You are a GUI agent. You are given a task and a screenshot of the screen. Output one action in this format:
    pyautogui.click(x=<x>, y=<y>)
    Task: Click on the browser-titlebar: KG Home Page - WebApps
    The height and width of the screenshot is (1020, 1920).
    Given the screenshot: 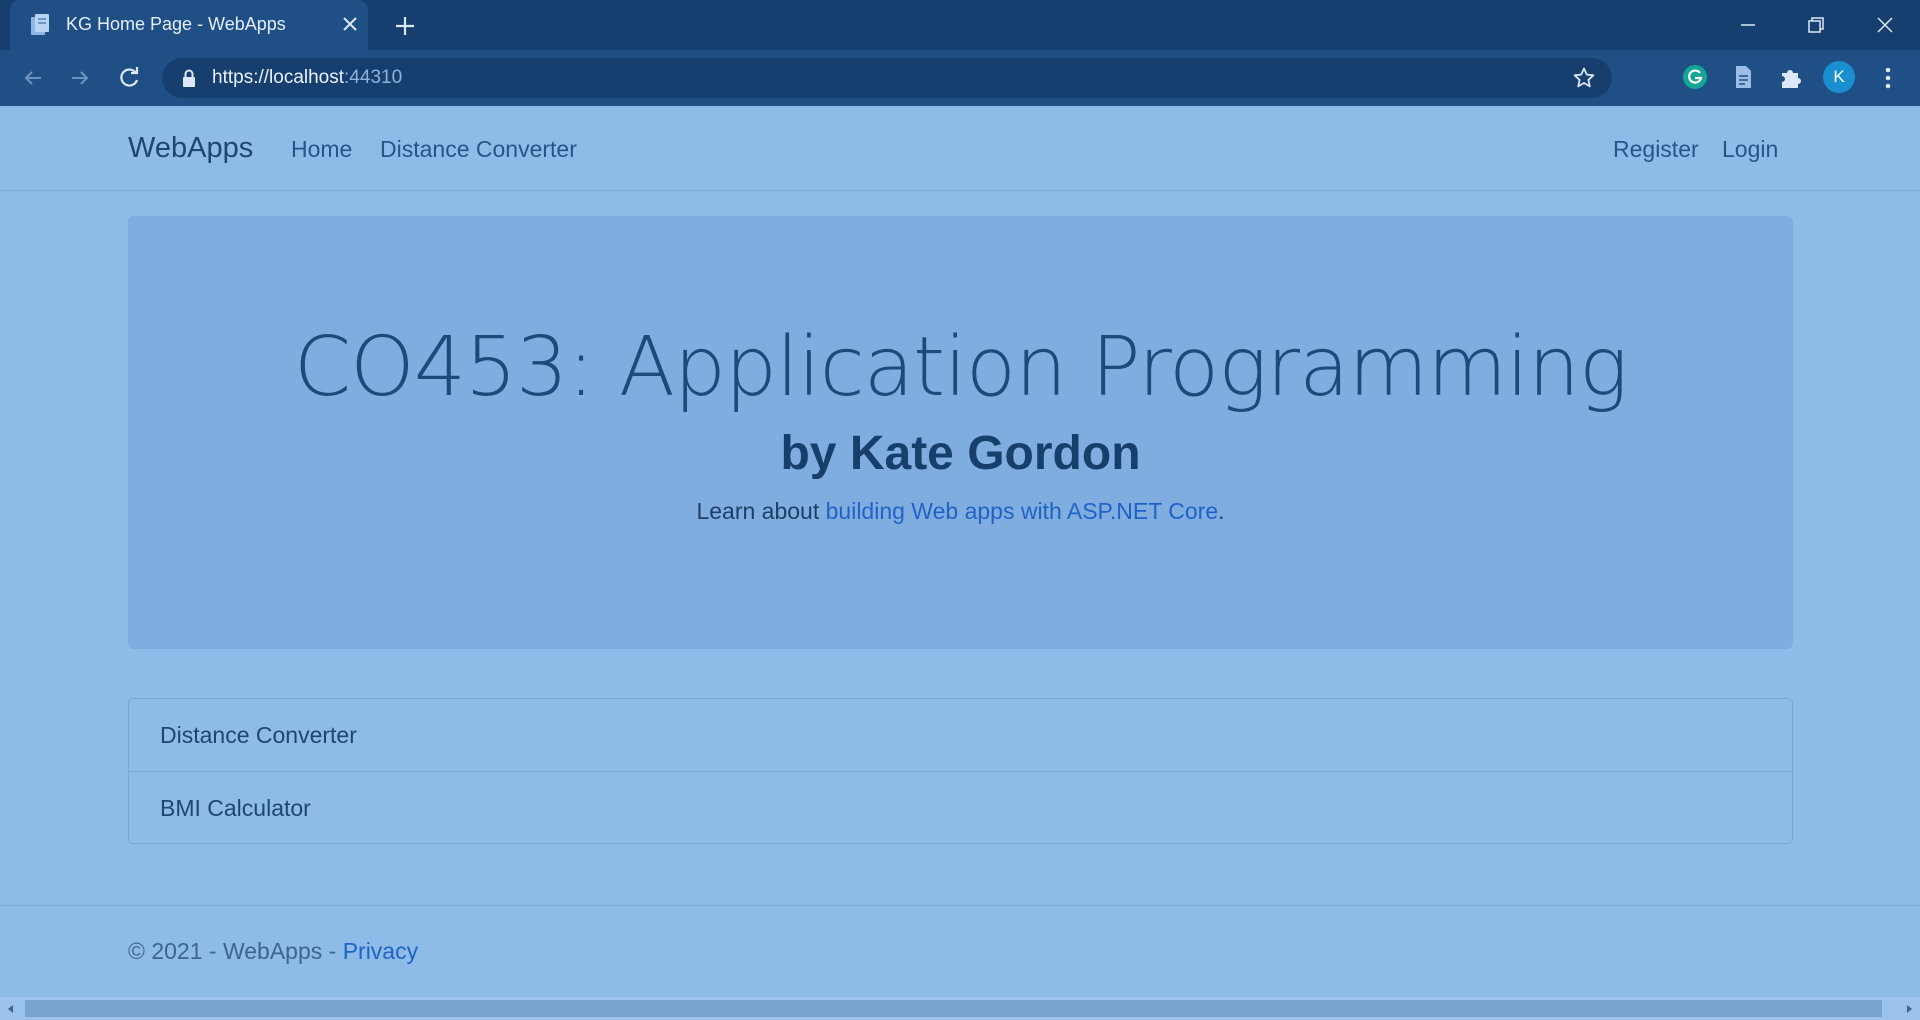 What is the action you would take?
    pyautogui.click(x=960, y=25)
    